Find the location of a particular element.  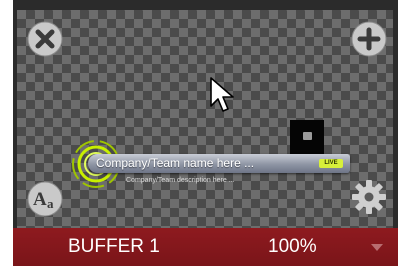

close-icon is located at coordinates (45, 39).